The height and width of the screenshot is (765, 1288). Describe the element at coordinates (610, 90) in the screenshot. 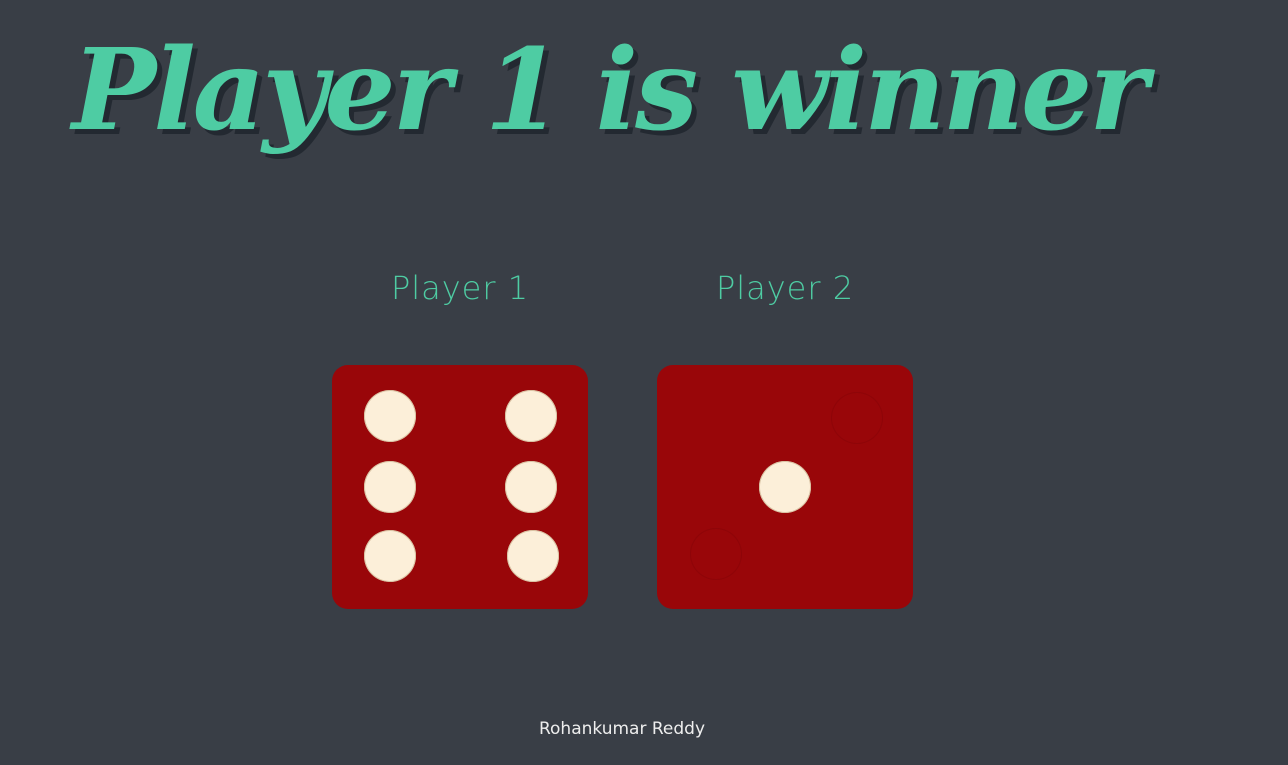

I see `winner-title: Player 1 is winner` at that location.